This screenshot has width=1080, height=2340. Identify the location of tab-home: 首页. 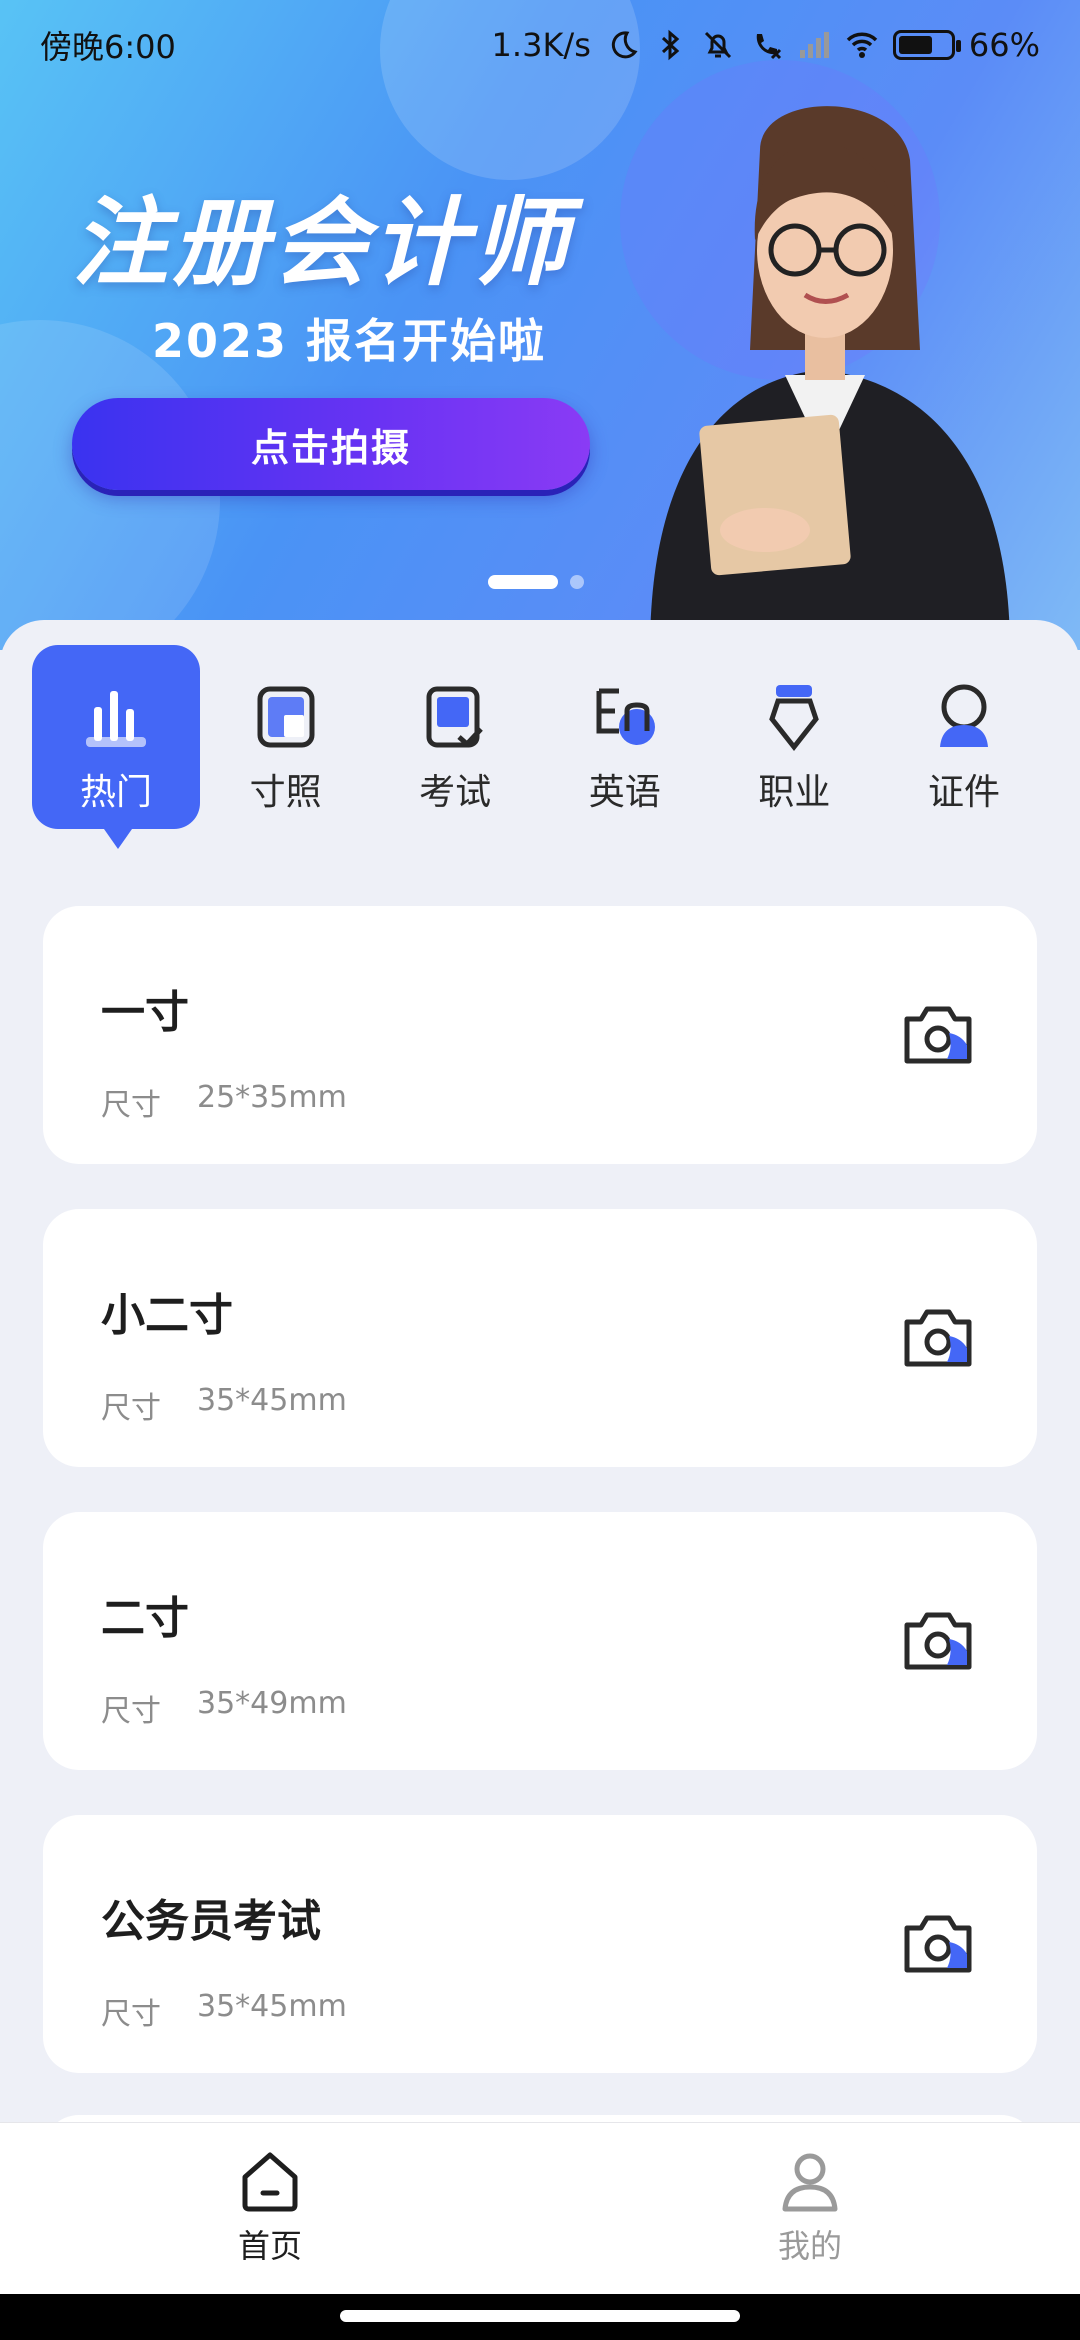
(270, 2208).